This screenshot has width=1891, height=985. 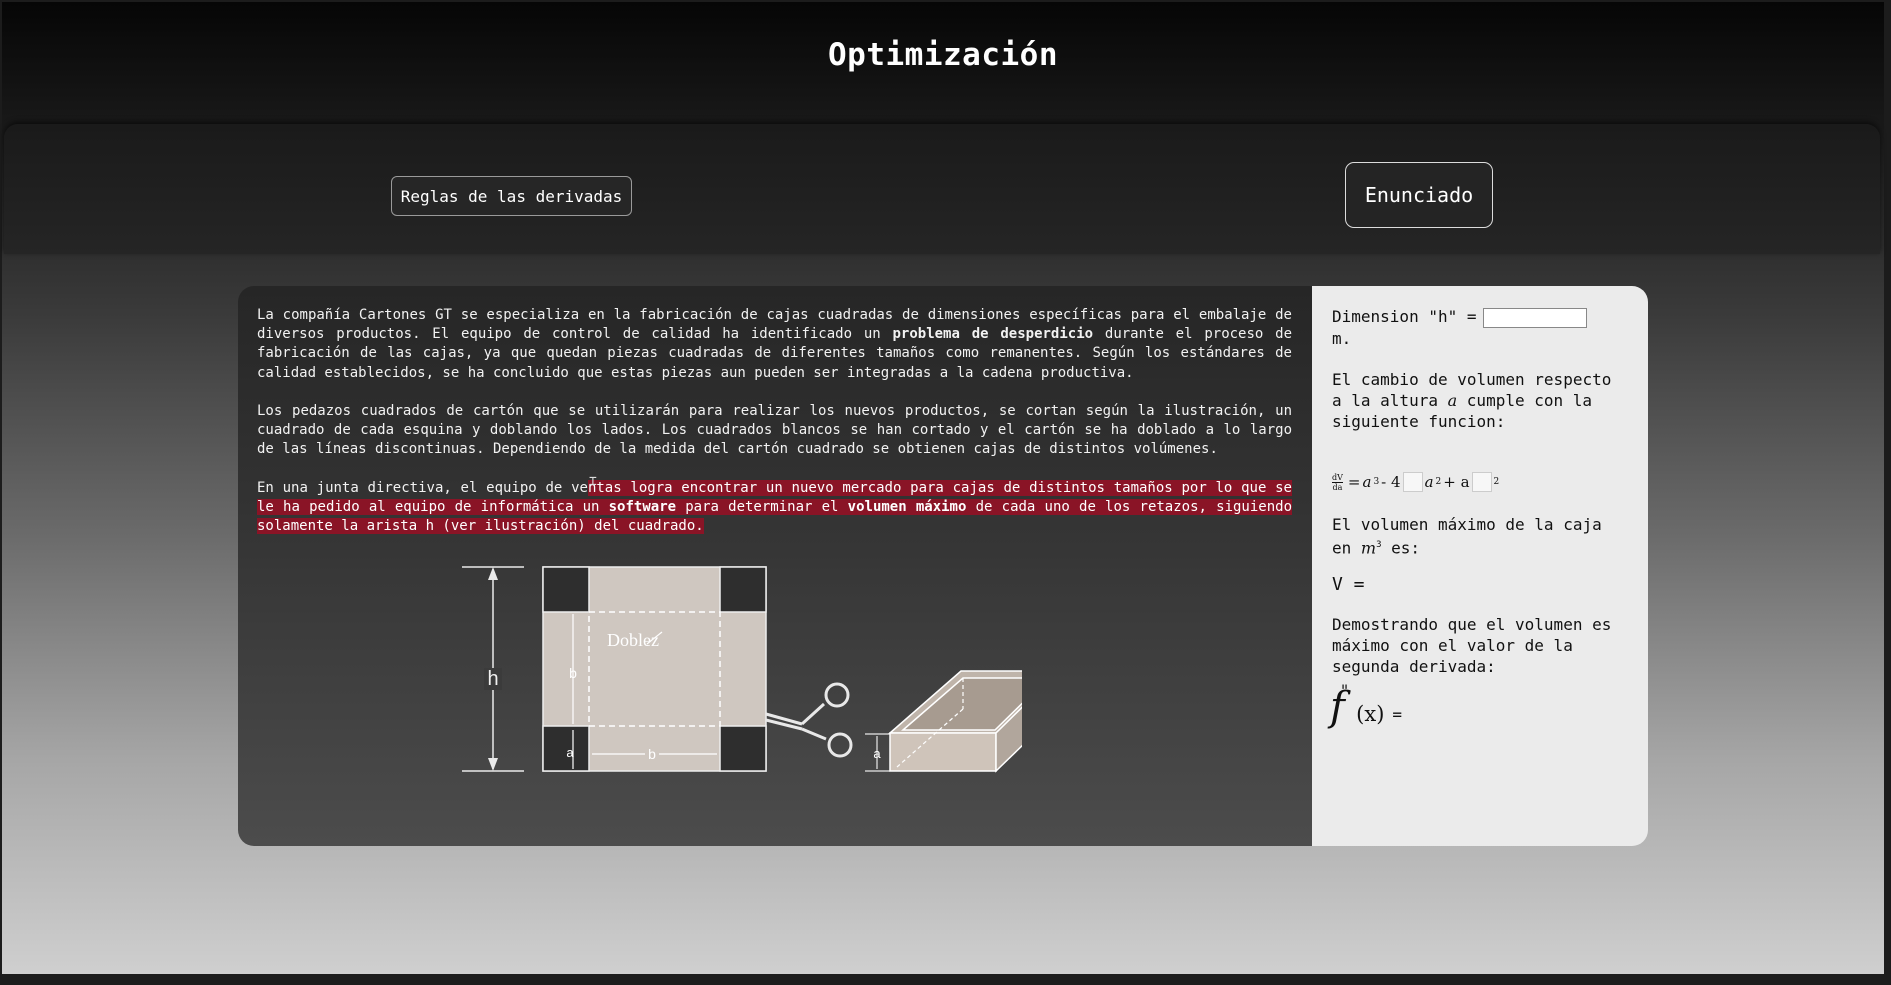 I want to click on corner-cut-tr, so click(x=743, y=589).